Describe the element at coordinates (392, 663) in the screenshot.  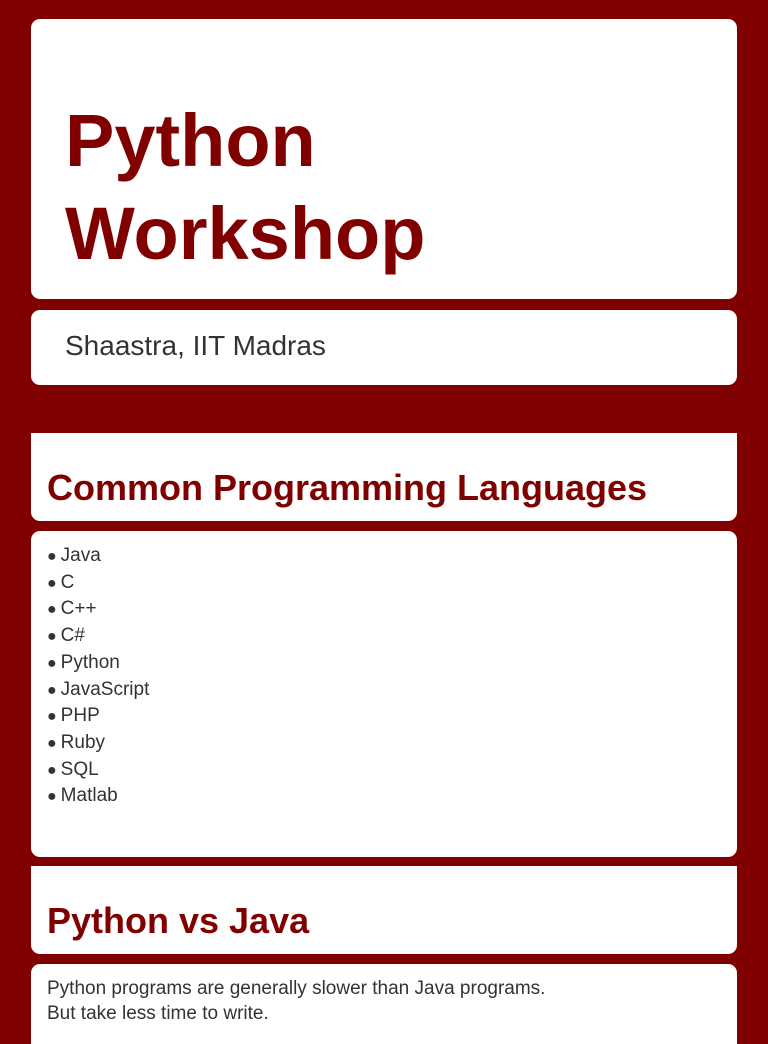
I see `list-item: ● Python` at that location.